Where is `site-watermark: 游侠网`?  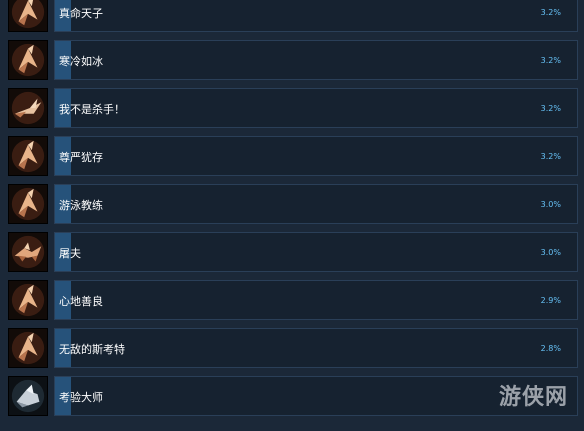 site-watermark: 游侠网 is located at coordinates (533, 397).